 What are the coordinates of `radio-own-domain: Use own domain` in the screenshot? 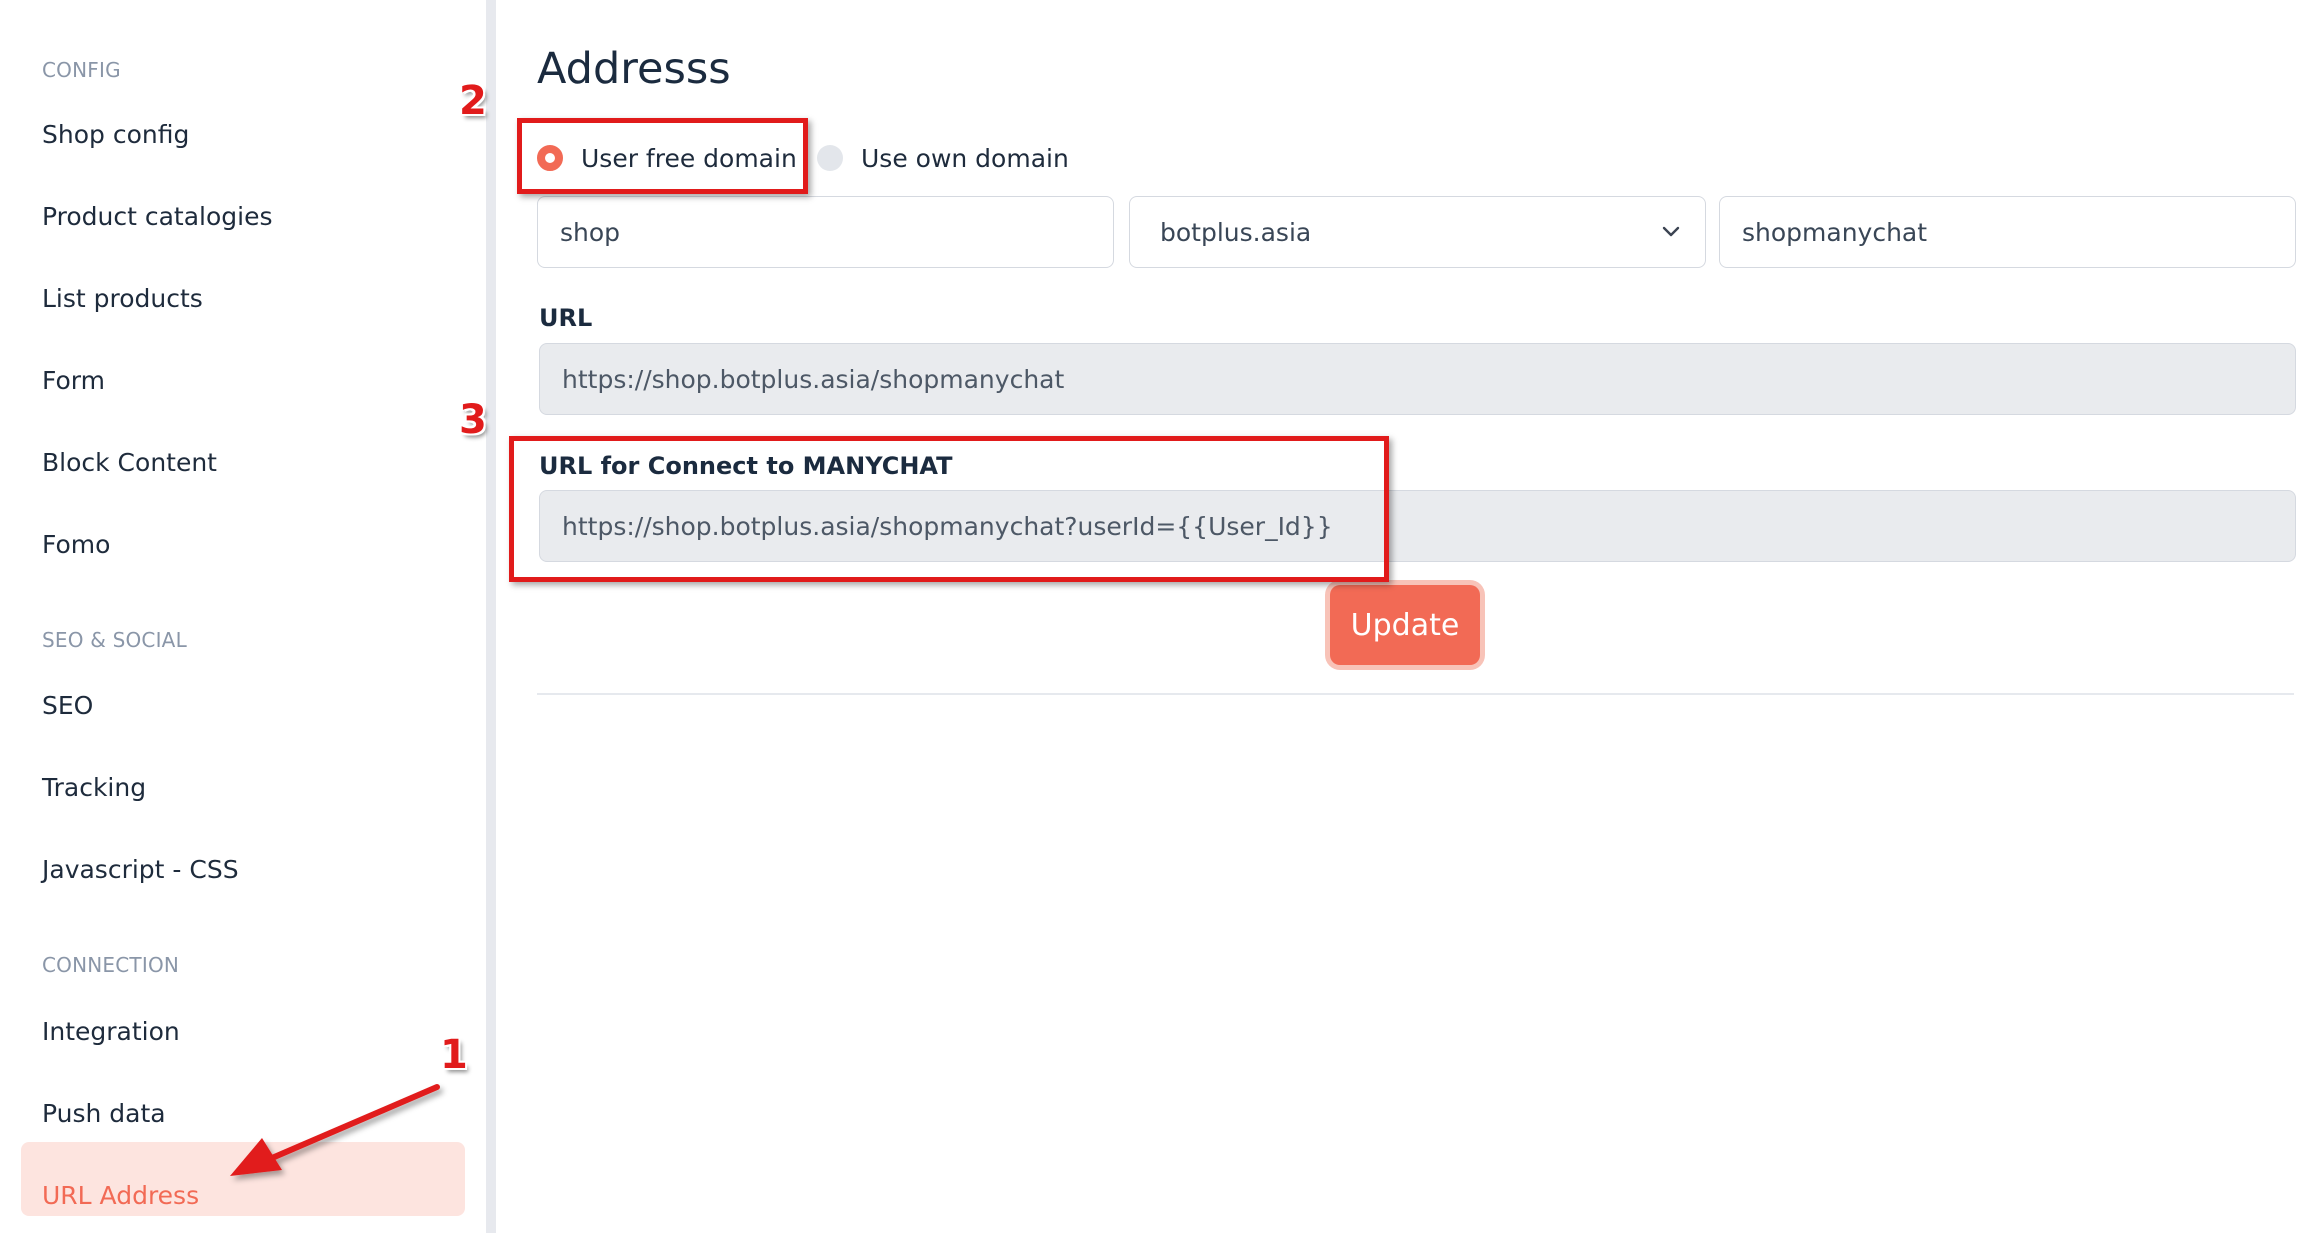 It's located at (943, 158).